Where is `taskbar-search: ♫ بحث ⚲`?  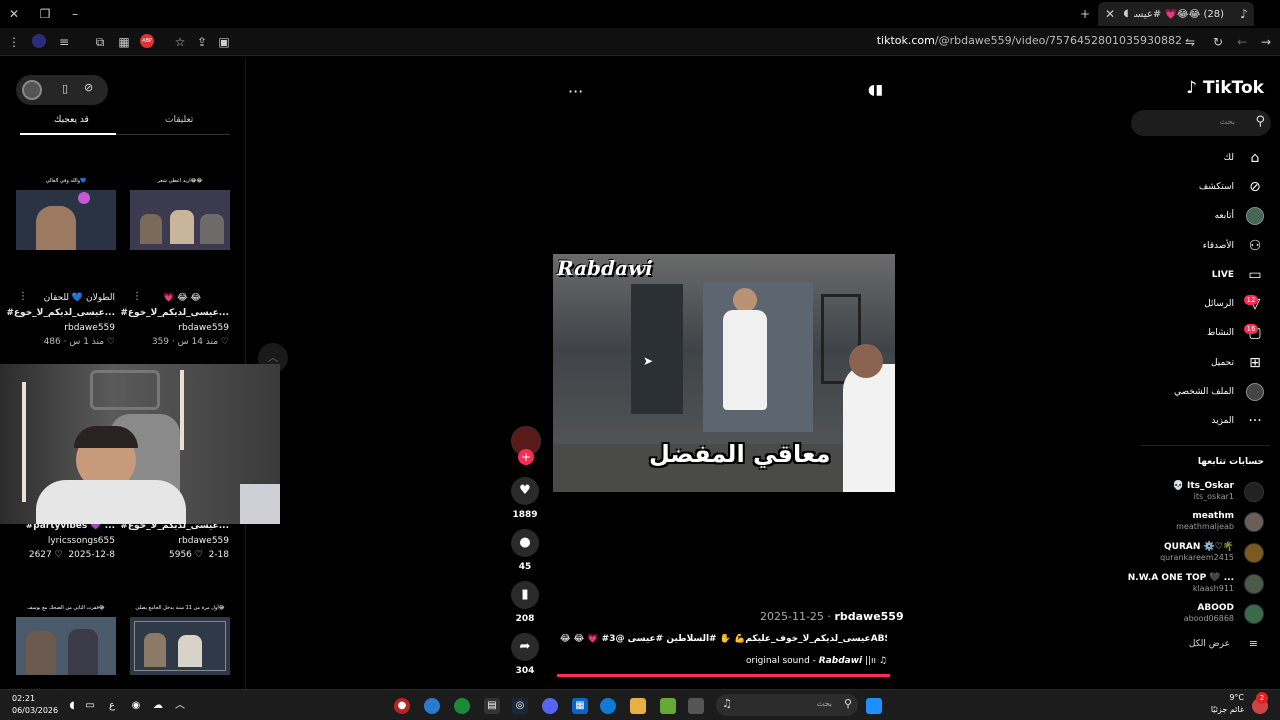 taskbar-search: ♫ بحث ⚲ is located at coordinates (787, 705).